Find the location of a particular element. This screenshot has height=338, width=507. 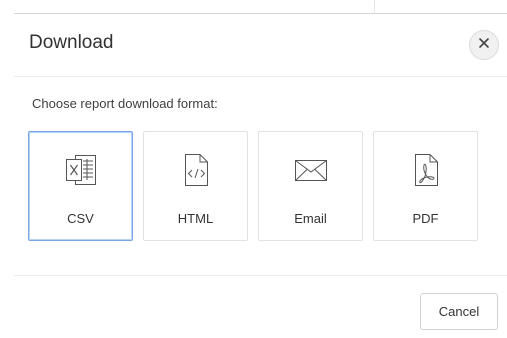

format-prompt: Choose report download format: is located at coordinates (125, 103).